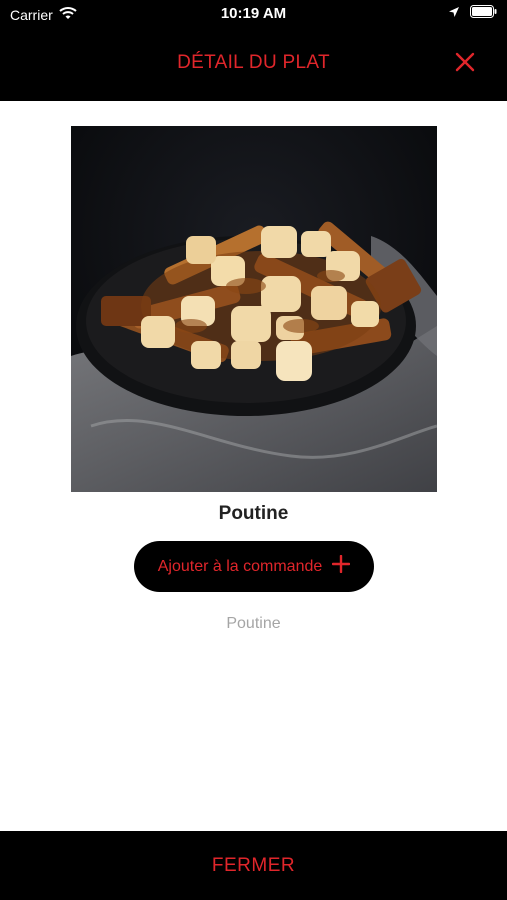 The image size is (507, 900). Describe the element at coordinates (454, 13) in the screenshot. I see `location-arrow-icon` at that location.